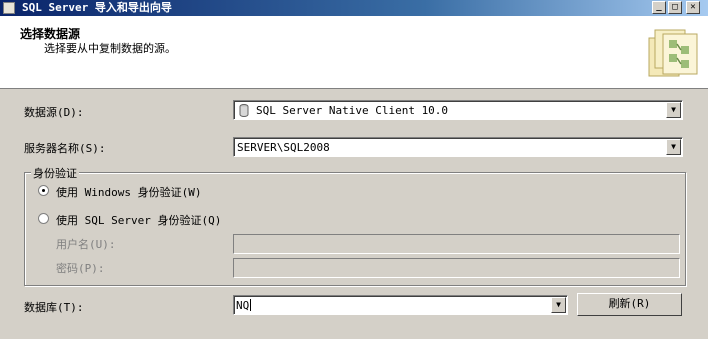 The image size is (708, 339). What do you see at coordinates (629, 304) in the screenshot?
I see `refresh-button: 刷新(R)` at bounding box center [629, 304].